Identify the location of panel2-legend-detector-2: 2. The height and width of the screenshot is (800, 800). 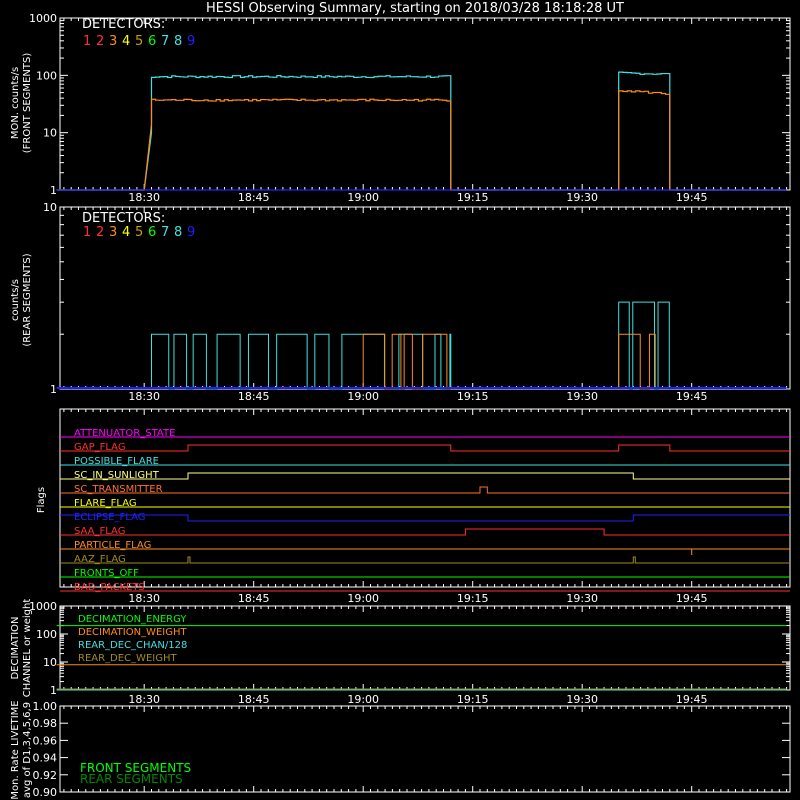
(100, 232).